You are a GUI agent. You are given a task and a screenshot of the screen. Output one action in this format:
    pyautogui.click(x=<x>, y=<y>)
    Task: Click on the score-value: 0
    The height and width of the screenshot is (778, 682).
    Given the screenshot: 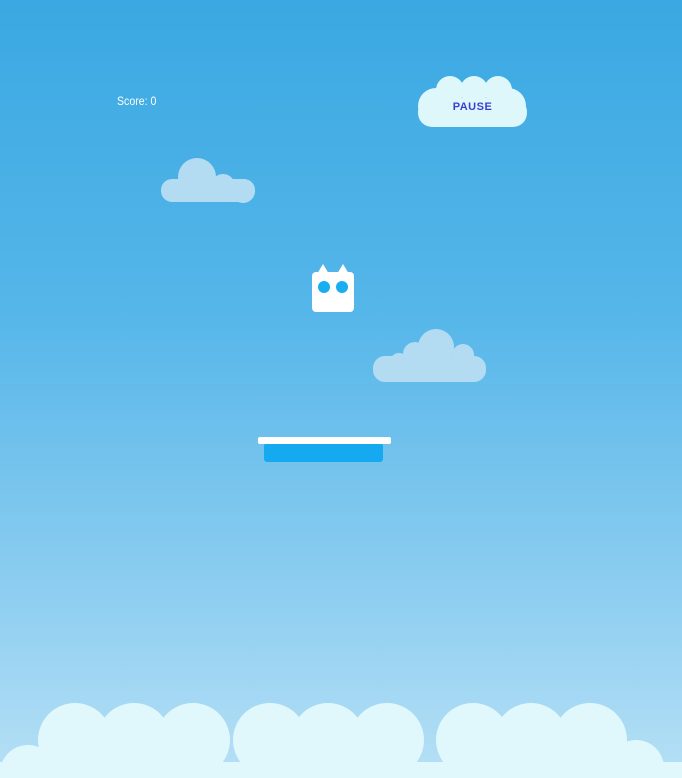 What is the action you would take?
    pyautogui.click(x=153, y=101)
    